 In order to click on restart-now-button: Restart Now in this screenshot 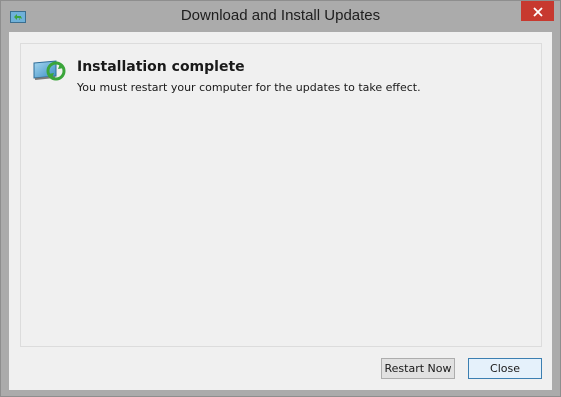, I will do `click(418, 368)`.